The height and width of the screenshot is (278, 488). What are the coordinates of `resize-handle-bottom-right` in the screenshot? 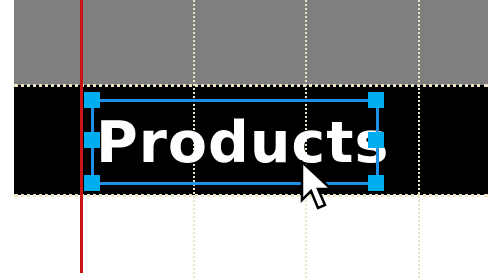 It's located at (376, 183).